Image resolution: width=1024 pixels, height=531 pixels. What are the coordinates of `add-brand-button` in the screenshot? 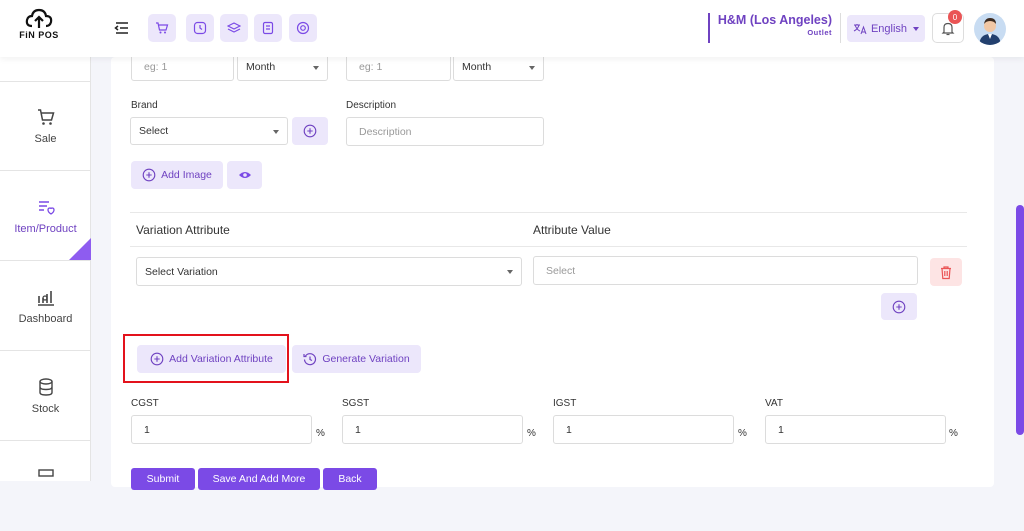 It's located at (310, 131).